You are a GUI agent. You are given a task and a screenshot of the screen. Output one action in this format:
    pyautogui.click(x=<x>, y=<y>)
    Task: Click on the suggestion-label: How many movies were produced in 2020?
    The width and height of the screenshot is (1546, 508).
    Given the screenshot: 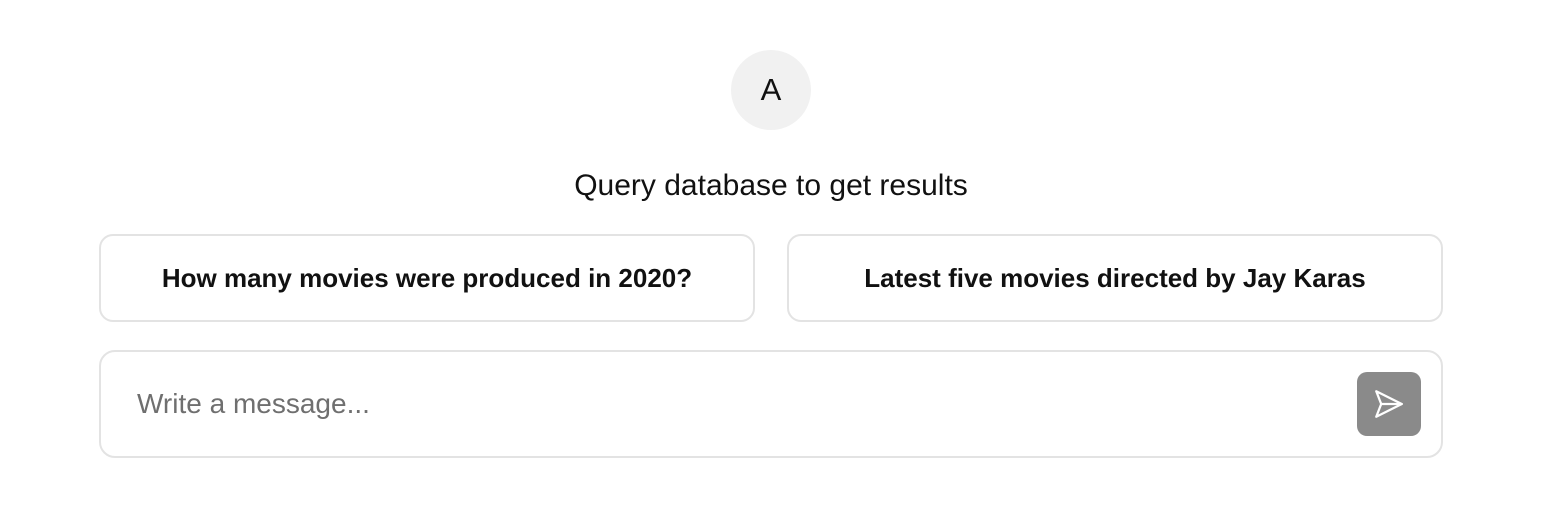 What is the action you would take?
    pyautogui.click(x=427, y=277)
    